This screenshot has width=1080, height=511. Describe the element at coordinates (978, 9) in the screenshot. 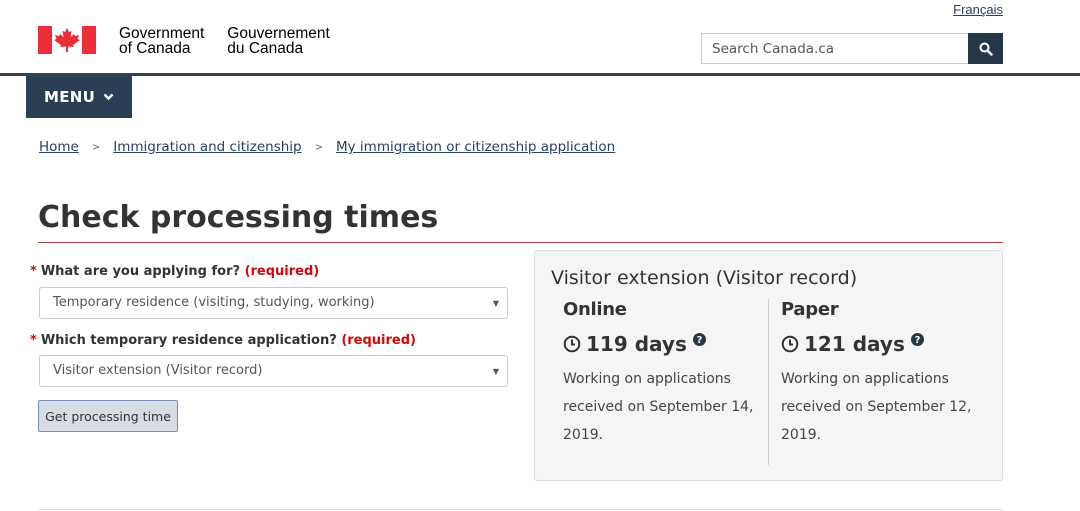

I see `language-toggle-link: Français` at that location.